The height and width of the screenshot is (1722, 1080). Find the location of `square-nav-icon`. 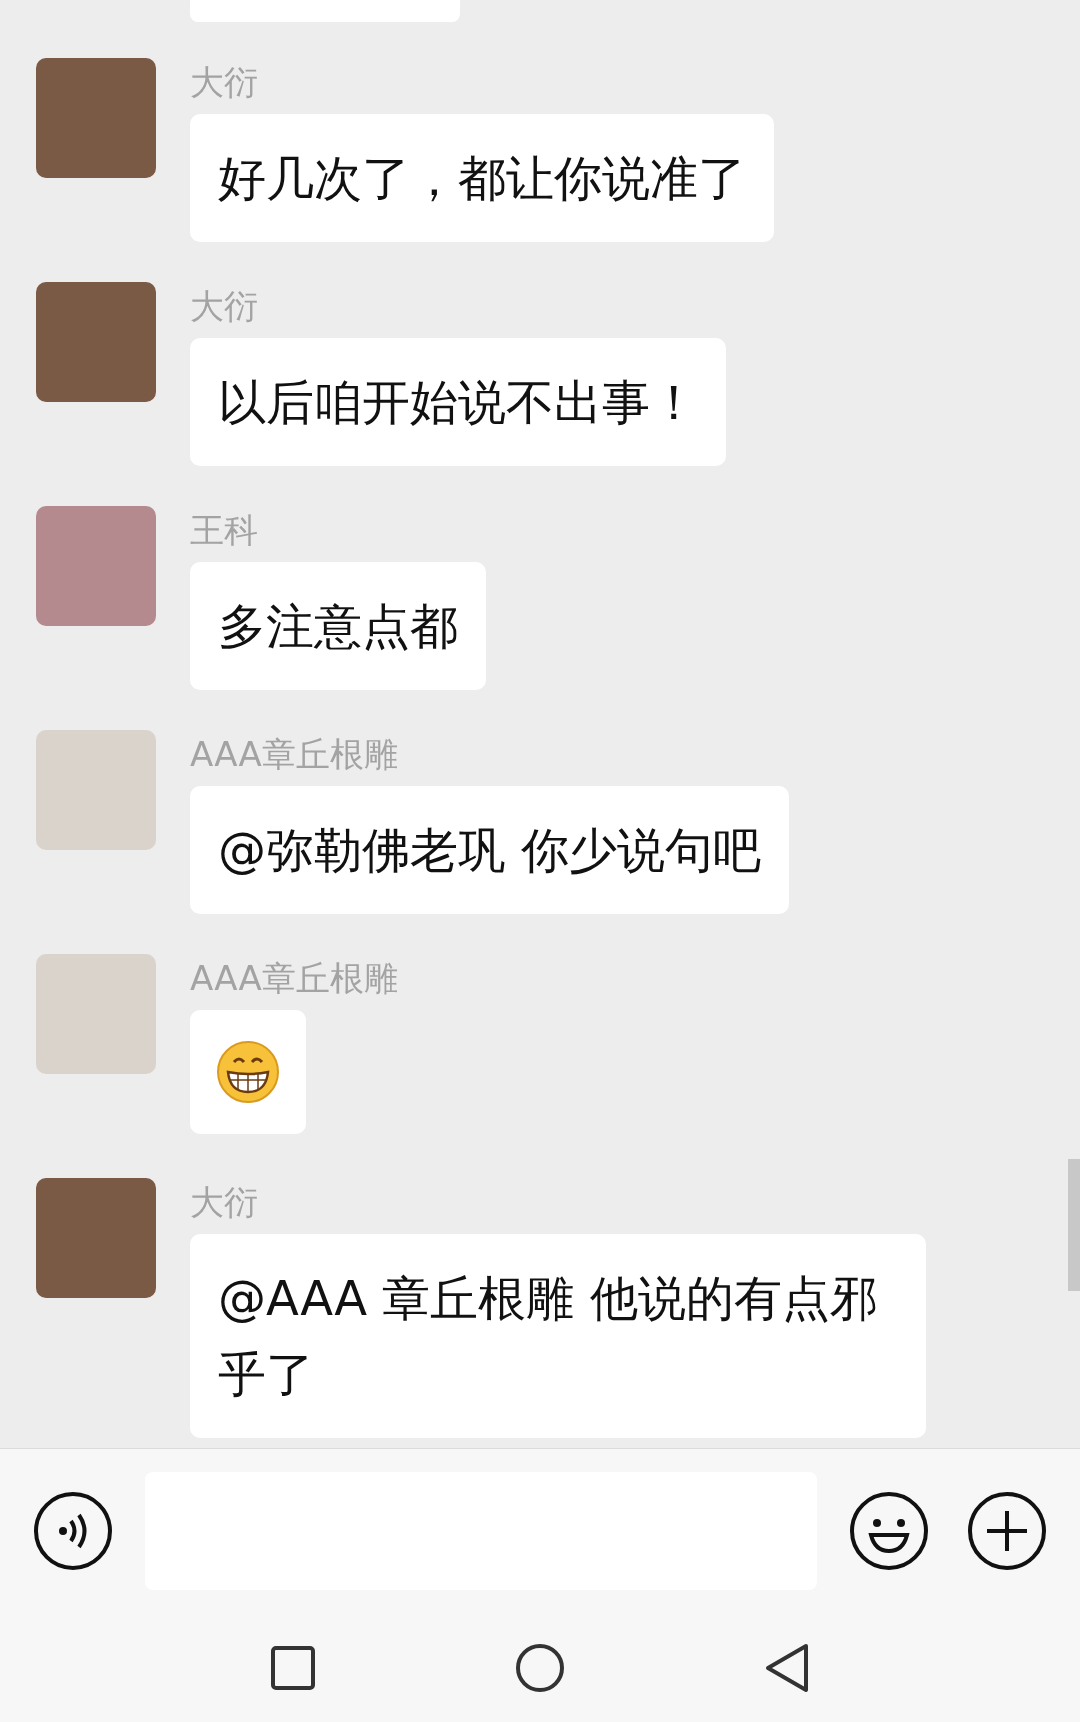

square-nav-icon is located at coordinates (292, 1667).